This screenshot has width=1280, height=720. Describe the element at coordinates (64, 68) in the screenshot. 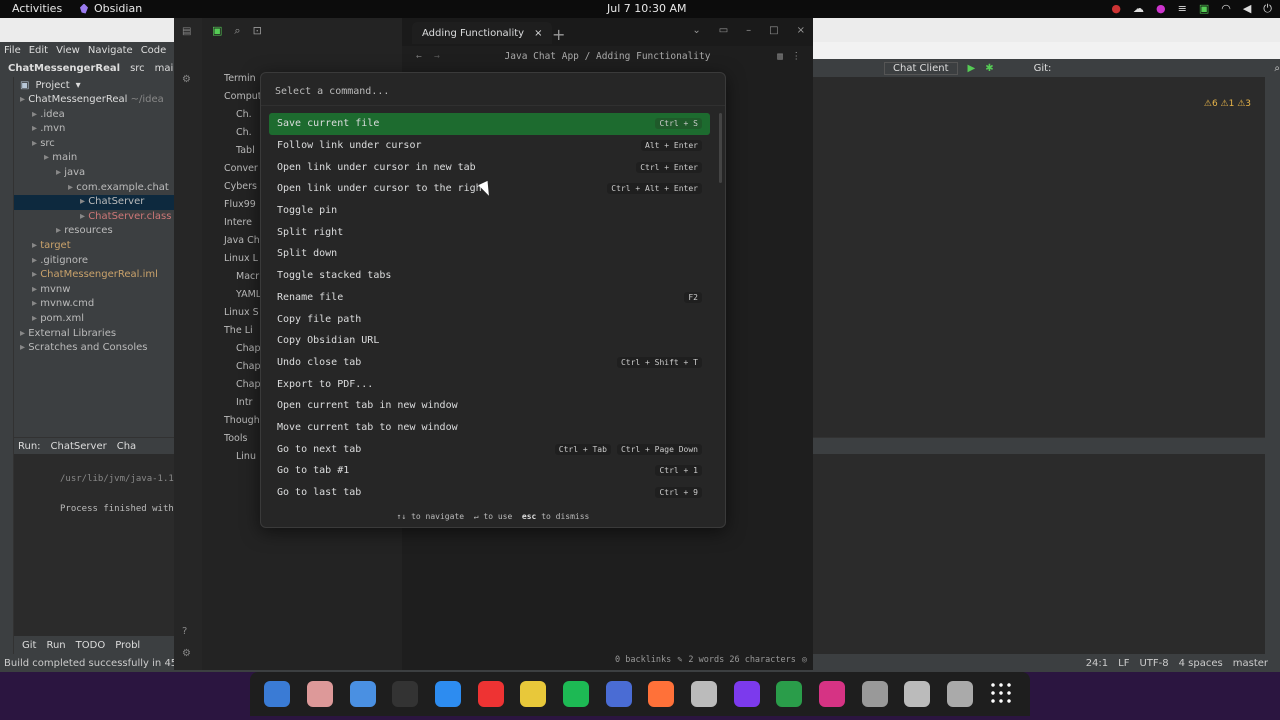

I see `breadcrumb-project: ChatMessengerReal` at that location.